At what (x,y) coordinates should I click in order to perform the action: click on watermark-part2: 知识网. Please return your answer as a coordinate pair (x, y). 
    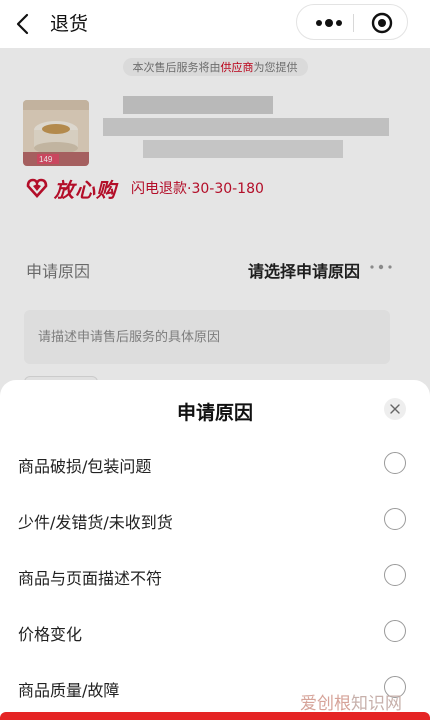
    Looking at the image, I should click on (376, 704).